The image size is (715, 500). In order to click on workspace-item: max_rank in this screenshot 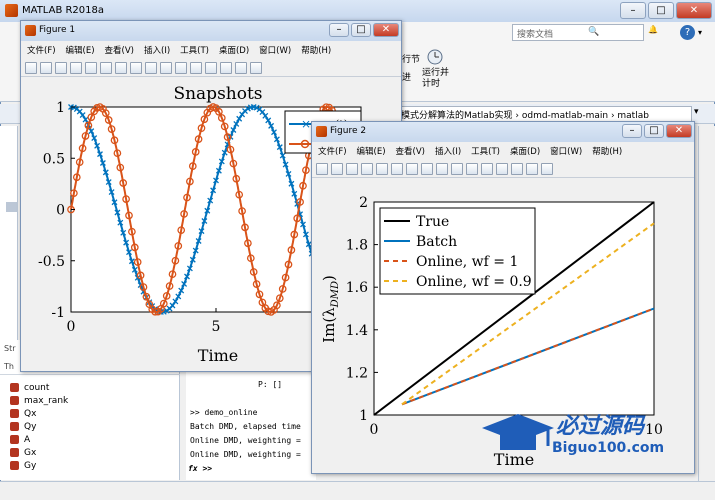, I will do `click(39, 402)`.